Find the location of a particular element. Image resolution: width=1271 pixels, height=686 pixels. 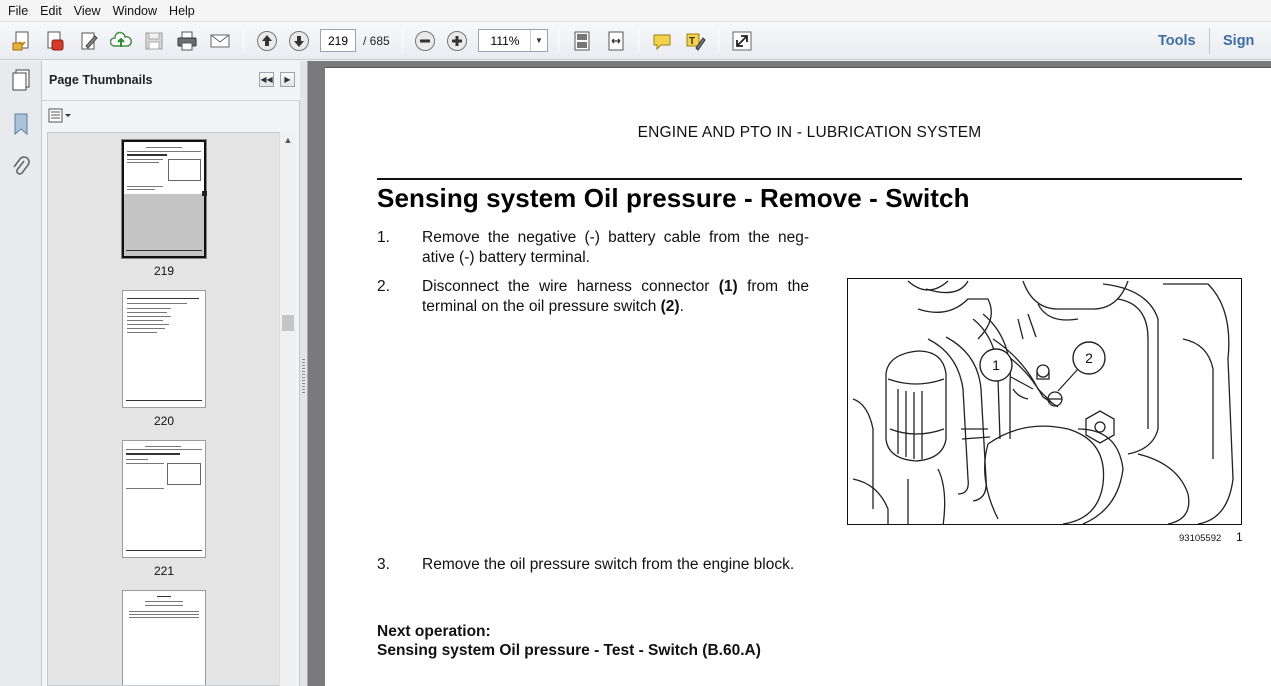

figure-reference-code: 93105592 is located at coordinates (1200, 538).